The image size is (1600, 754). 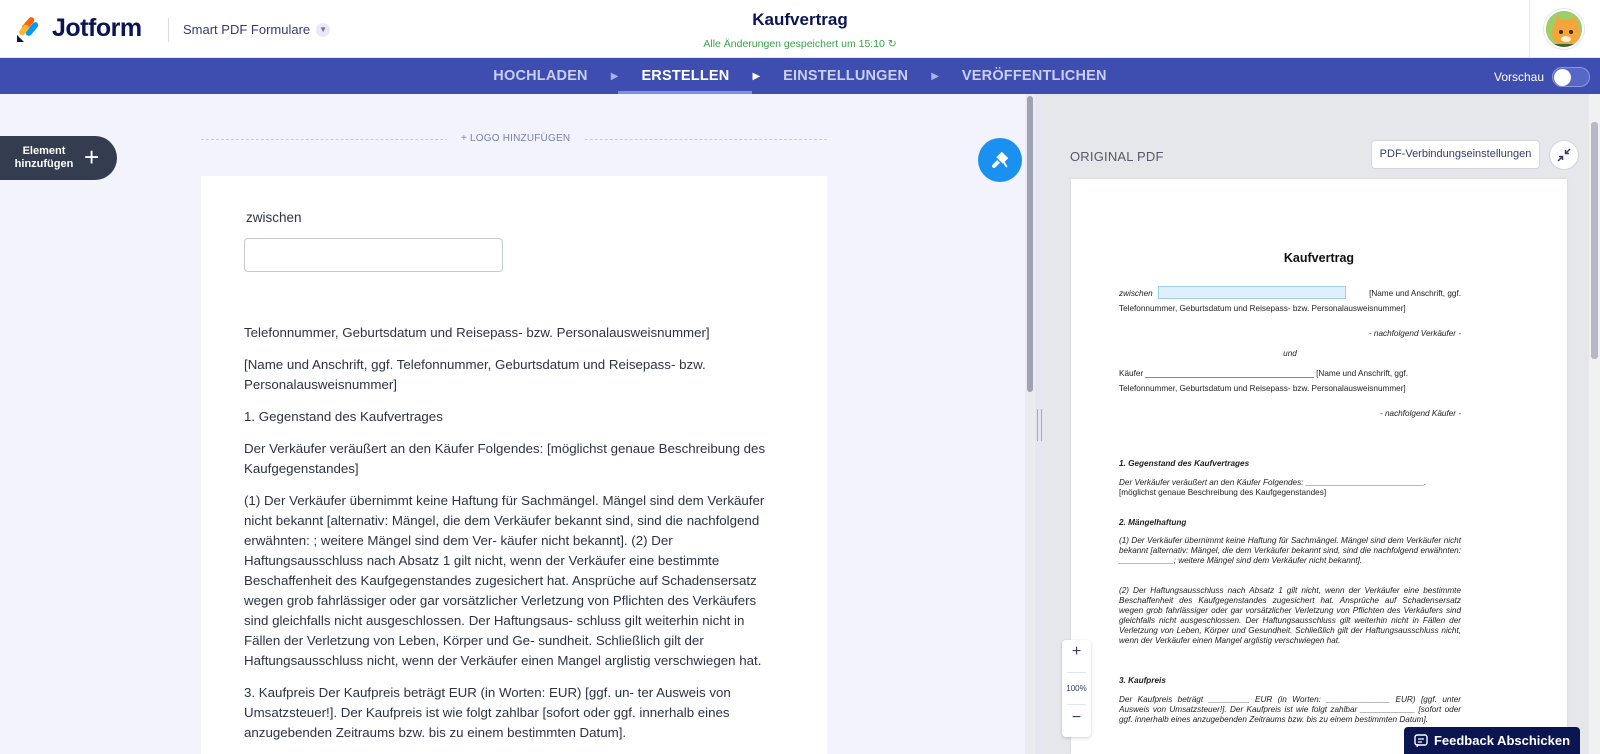 I want to click on pdf-line: [Name und Anschrift, ggf., so click(x=1415, y=293).